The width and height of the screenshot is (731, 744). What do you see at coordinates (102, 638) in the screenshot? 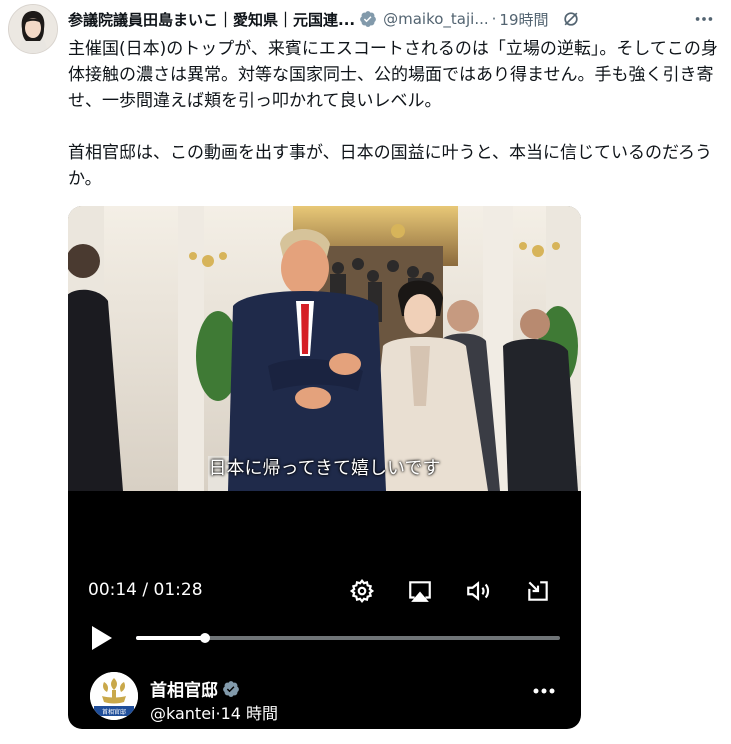
I see `play-icon` at bounding box center [102, 638].